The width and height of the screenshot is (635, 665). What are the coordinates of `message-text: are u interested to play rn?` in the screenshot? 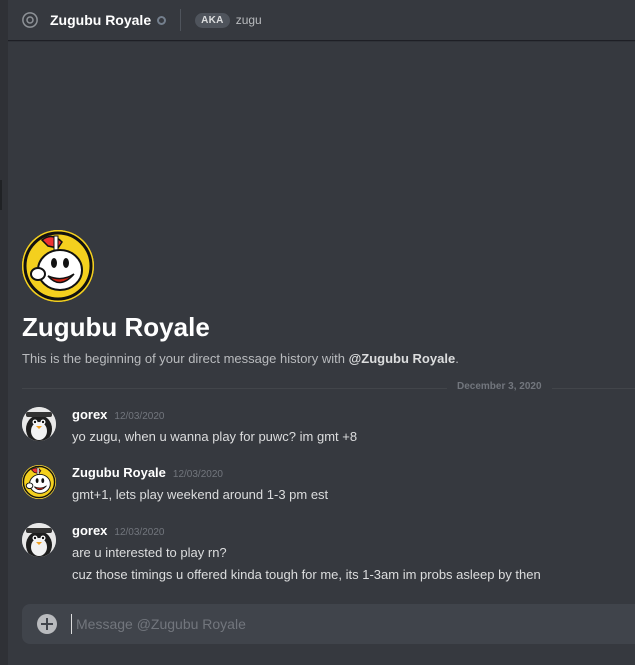 It's located at (149, 552).